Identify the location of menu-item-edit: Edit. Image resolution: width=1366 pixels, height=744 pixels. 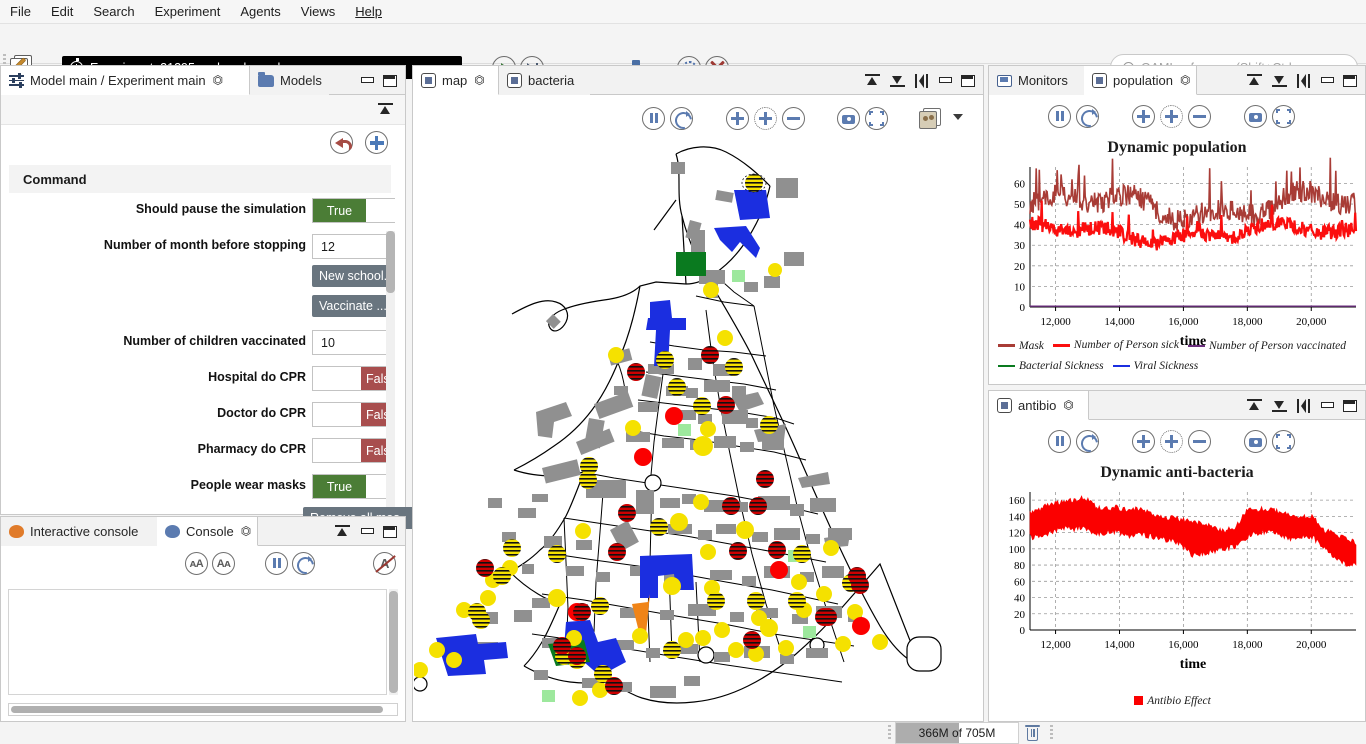
(62, 12).